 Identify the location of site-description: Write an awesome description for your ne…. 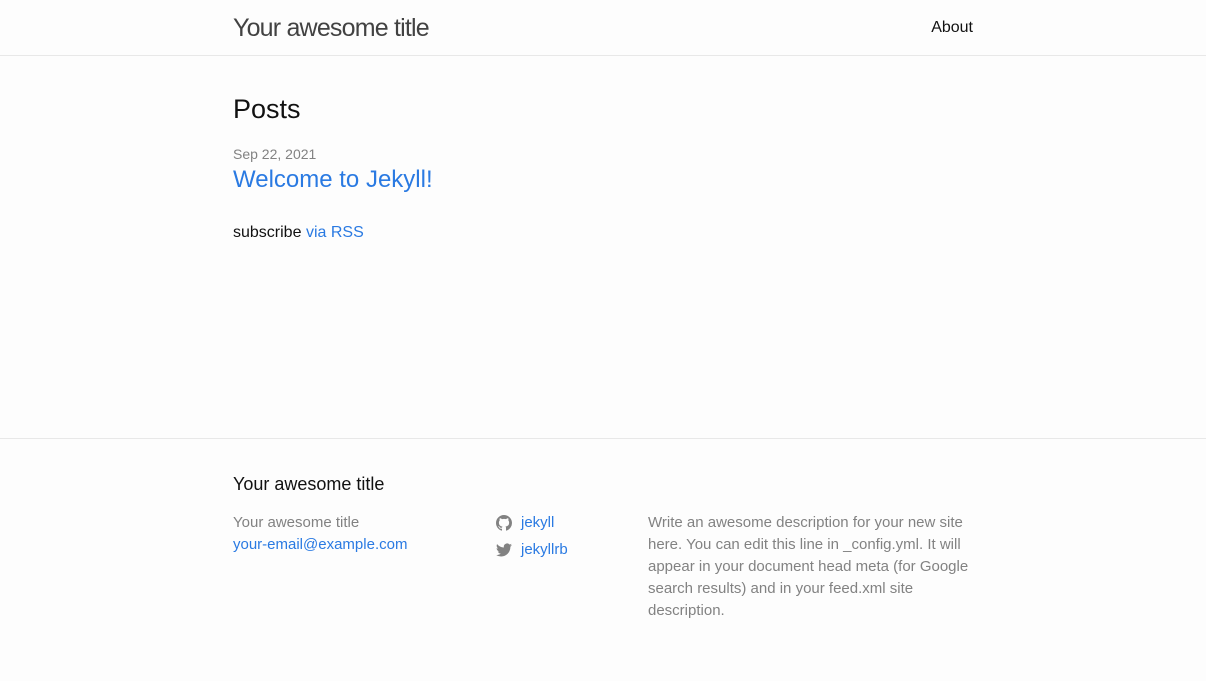
(808, 566).